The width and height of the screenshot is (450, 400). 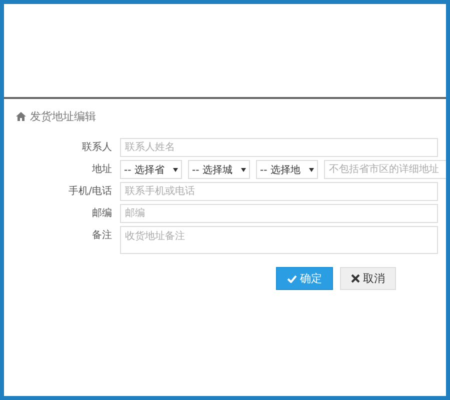 I want to click on select-field: -- 选择地, so click(x=287, y=169).